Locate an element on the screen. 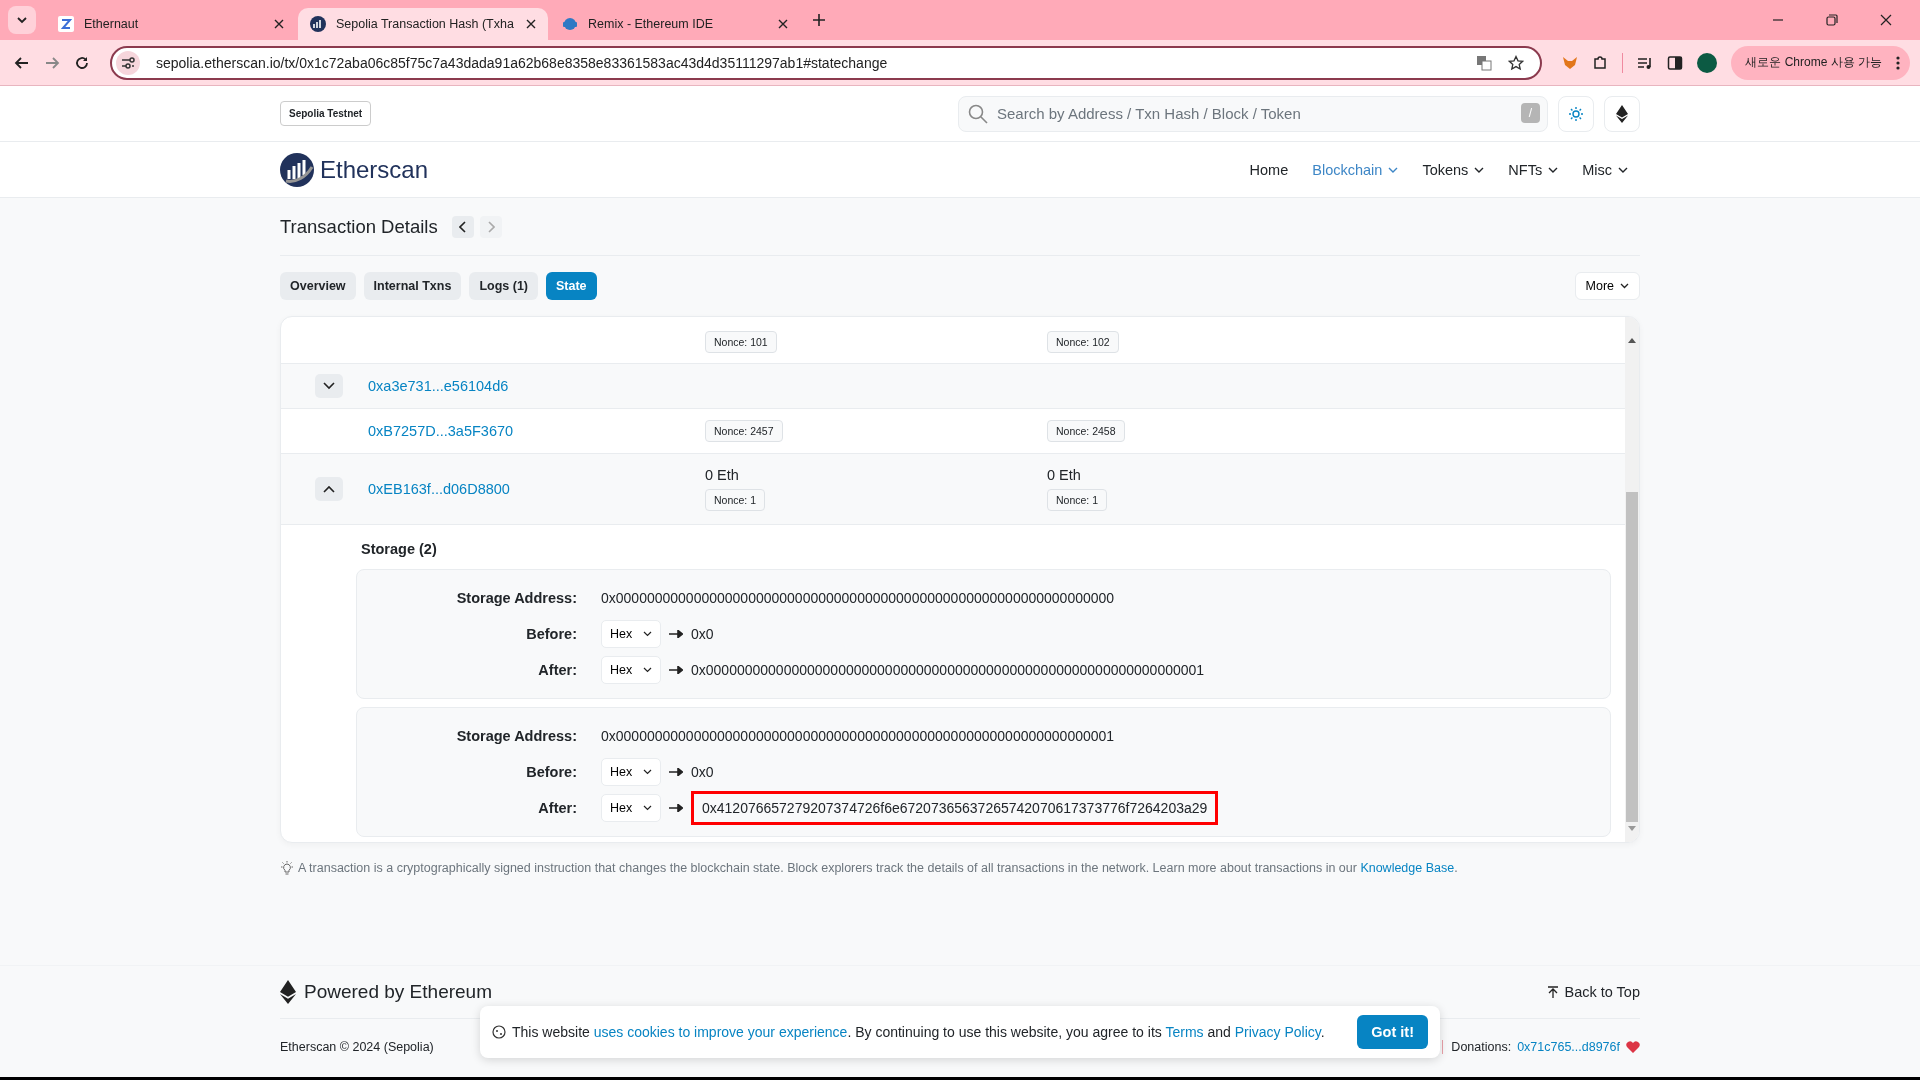 This screenshot has width=1920, height=1080. nonce-badge: Nonce: 101 is located at coordinates (741, 342).